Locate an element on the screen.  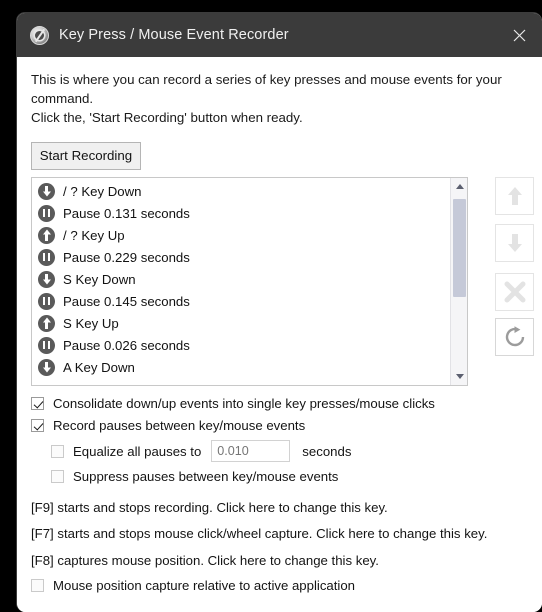
event-list-item-label: A Key Down is located at coordinates (99, 367).